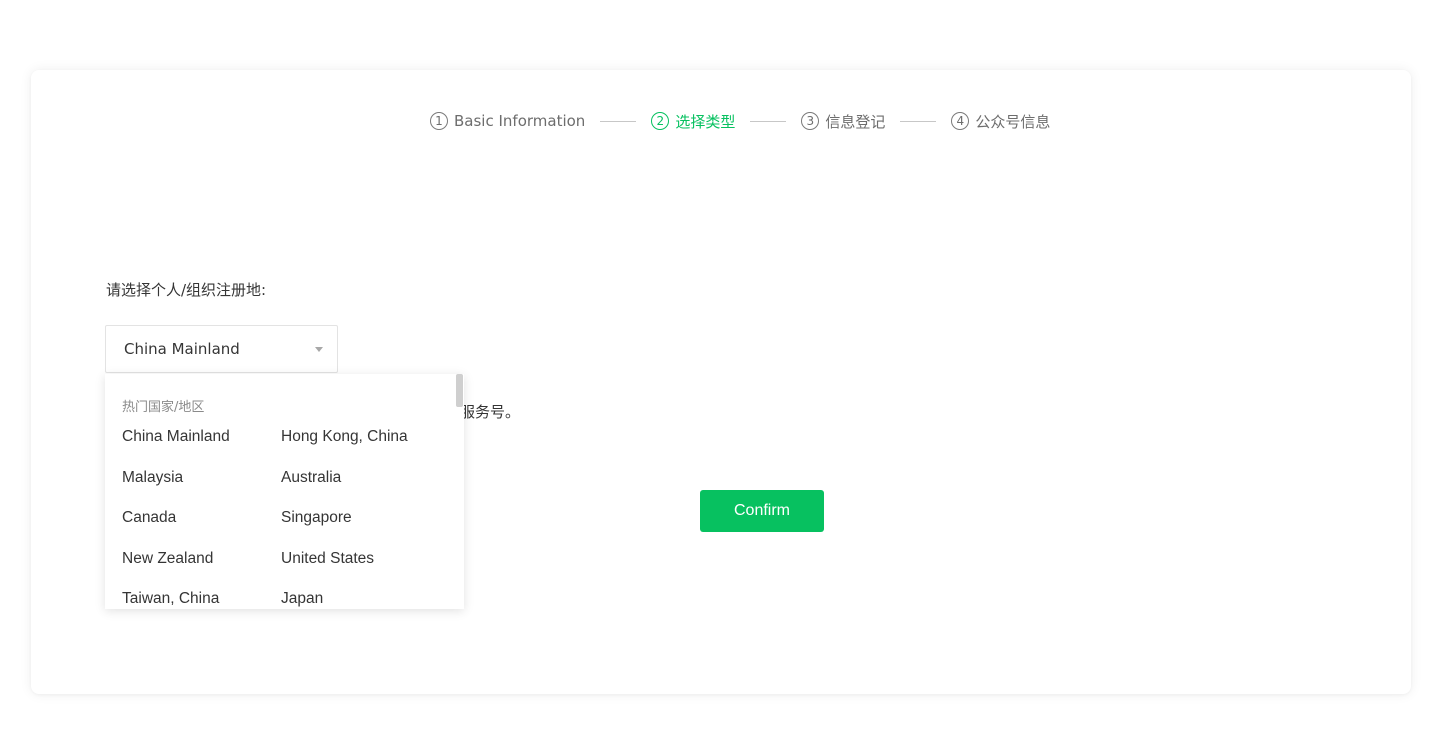  I want to click on region-select: China Mainland, so click(221, 349).